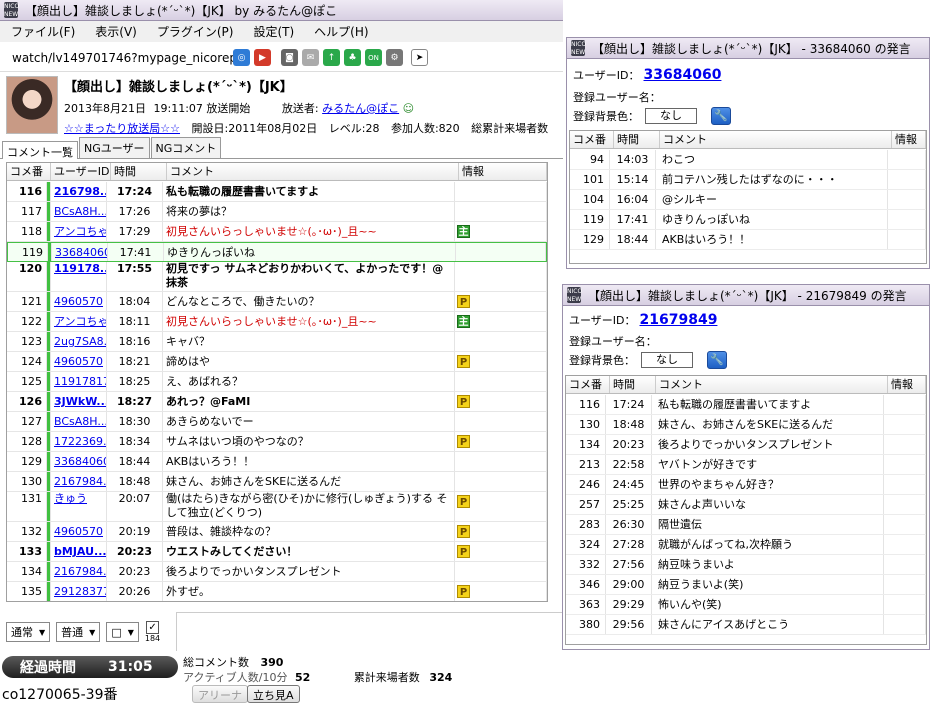 The width and height of the screenshot is (930, 704). I want to click on tab-comment-list: コメント一覧, so click(40, 150).